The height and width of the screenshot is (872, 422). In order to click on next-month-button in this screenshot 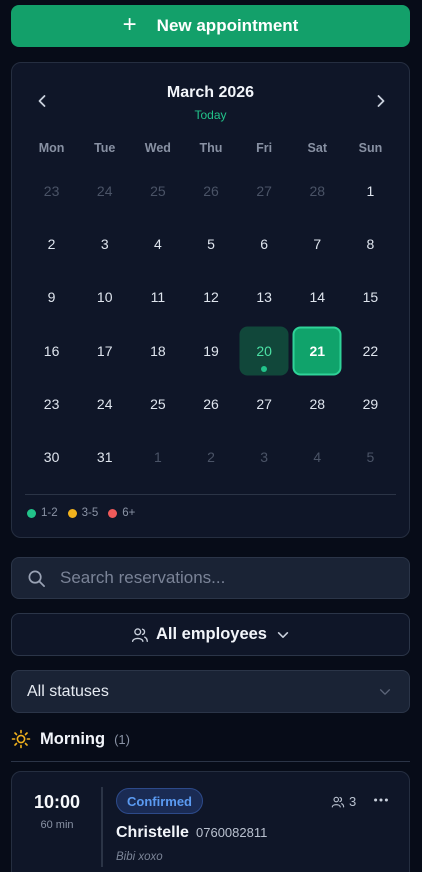, I will do `click(381, 101)`.